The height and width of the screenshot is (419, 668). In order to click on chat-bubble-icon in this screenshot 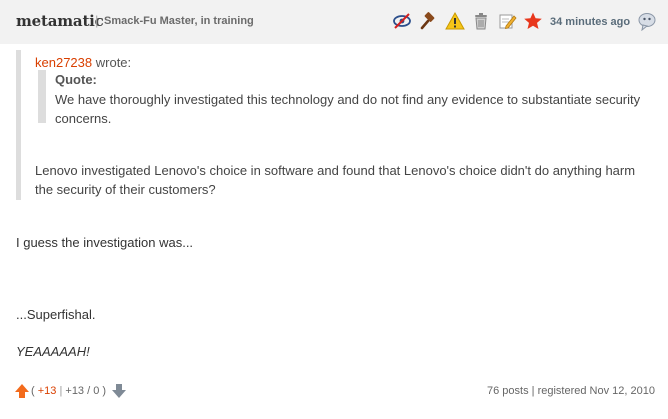, I will do `click(647, 21)`.